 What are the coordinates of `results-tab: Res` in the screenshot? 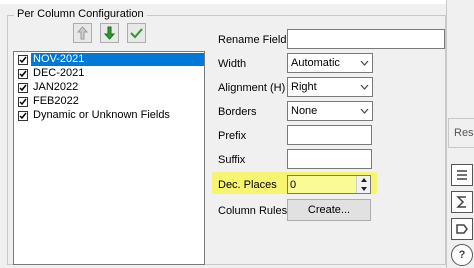 It's located at (461, 133).